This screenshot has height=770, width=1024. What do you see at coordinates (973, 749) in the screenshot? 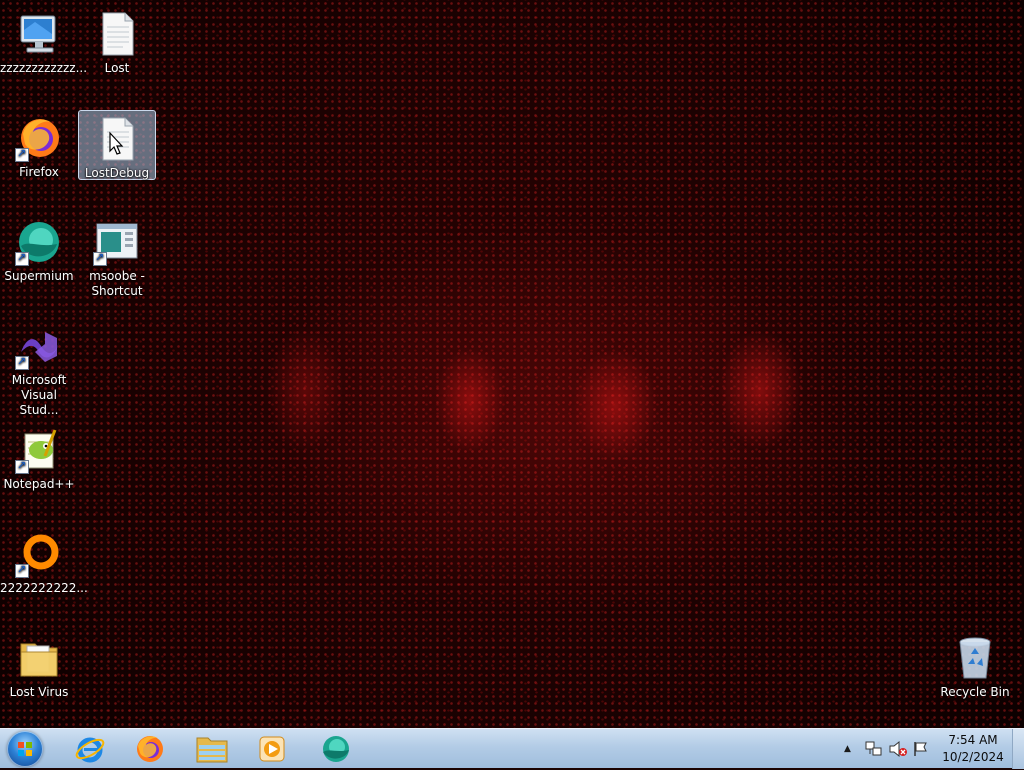
I see `taskbar-clock: 7:54 AM 10/2/2024` at bounding box center [973, 749].